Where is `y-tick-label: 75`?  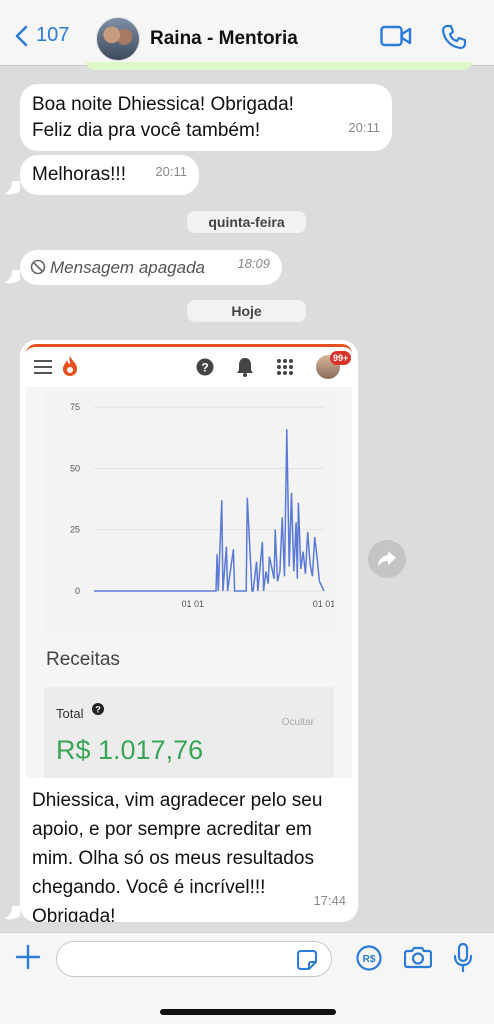
y-tick-label: 75 is located at coordinates (75, 407).